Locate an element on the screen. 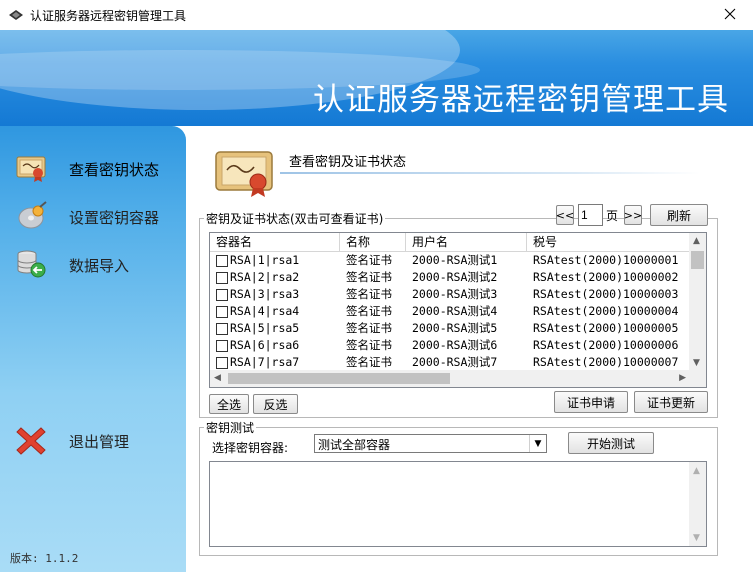  table-vertical-scrollbar: ▲ ▼ is located at coordinates (697, 301).